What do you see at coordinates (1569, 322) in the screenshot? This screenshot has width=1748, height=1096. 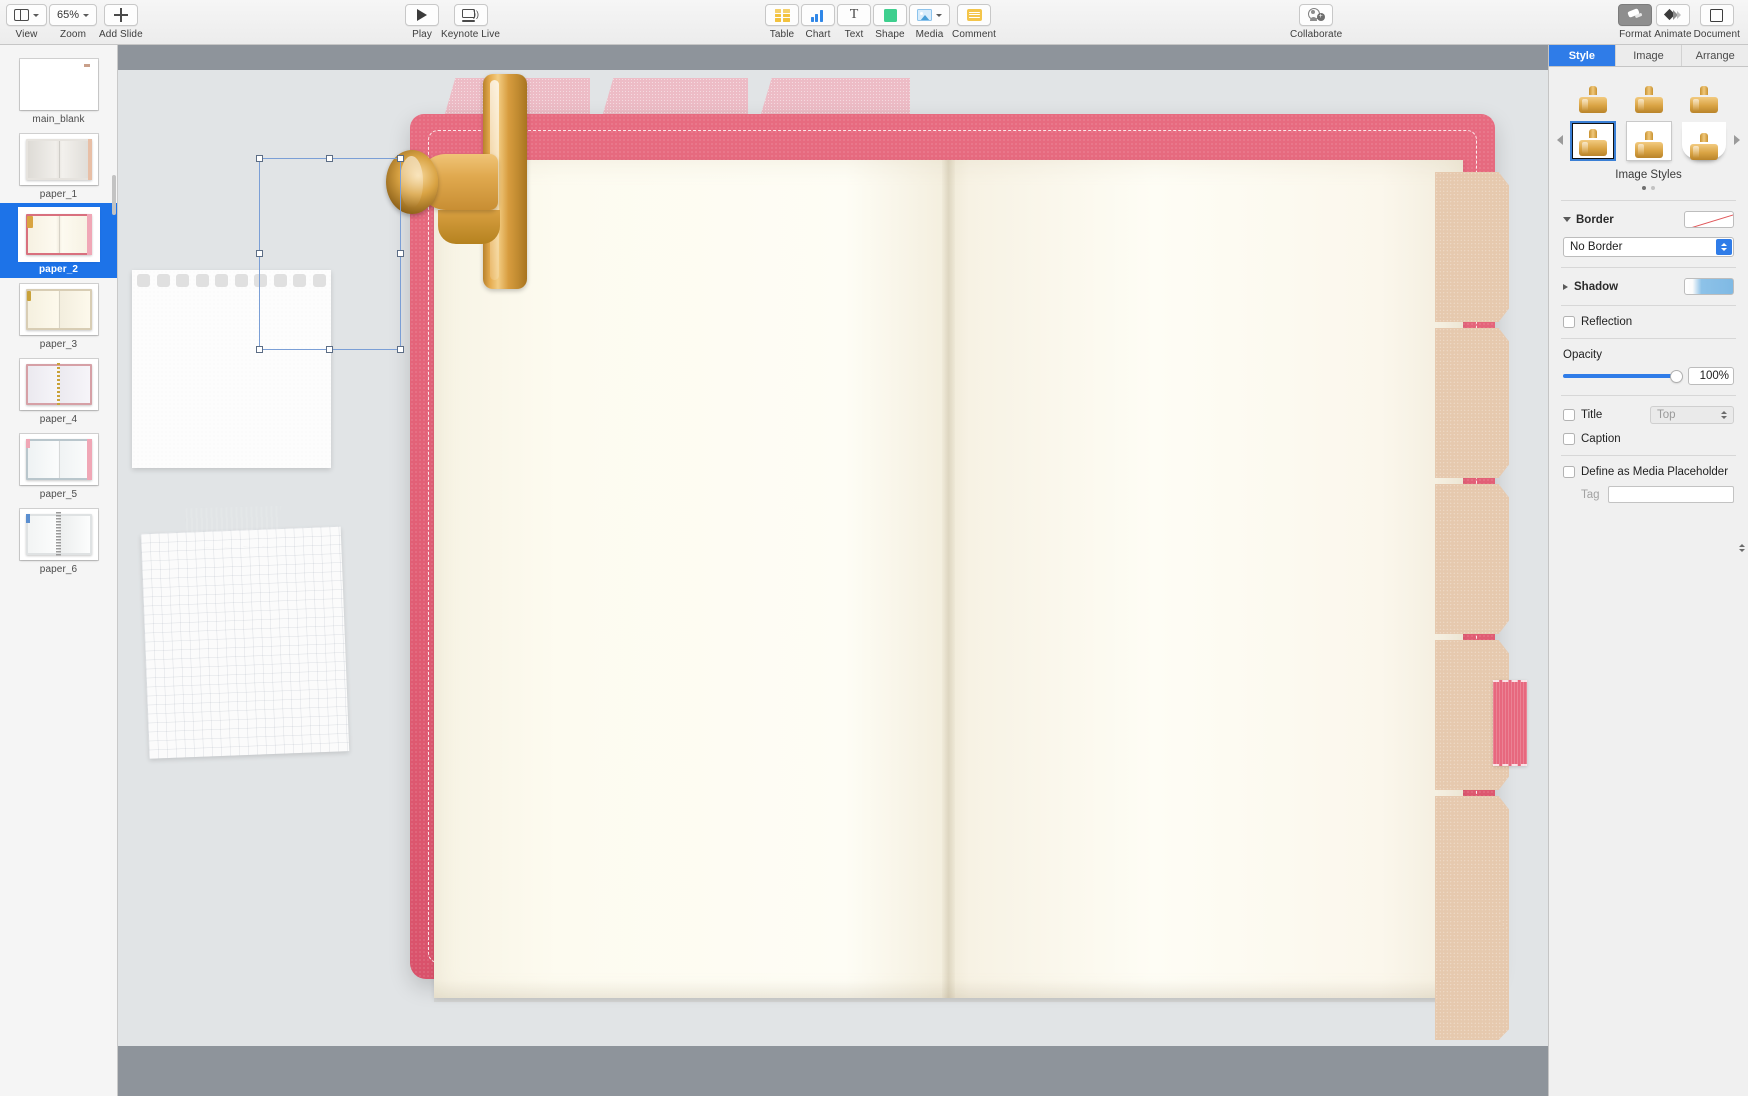 I see `reflection-checkbox` at bounding box center [1569, 322].